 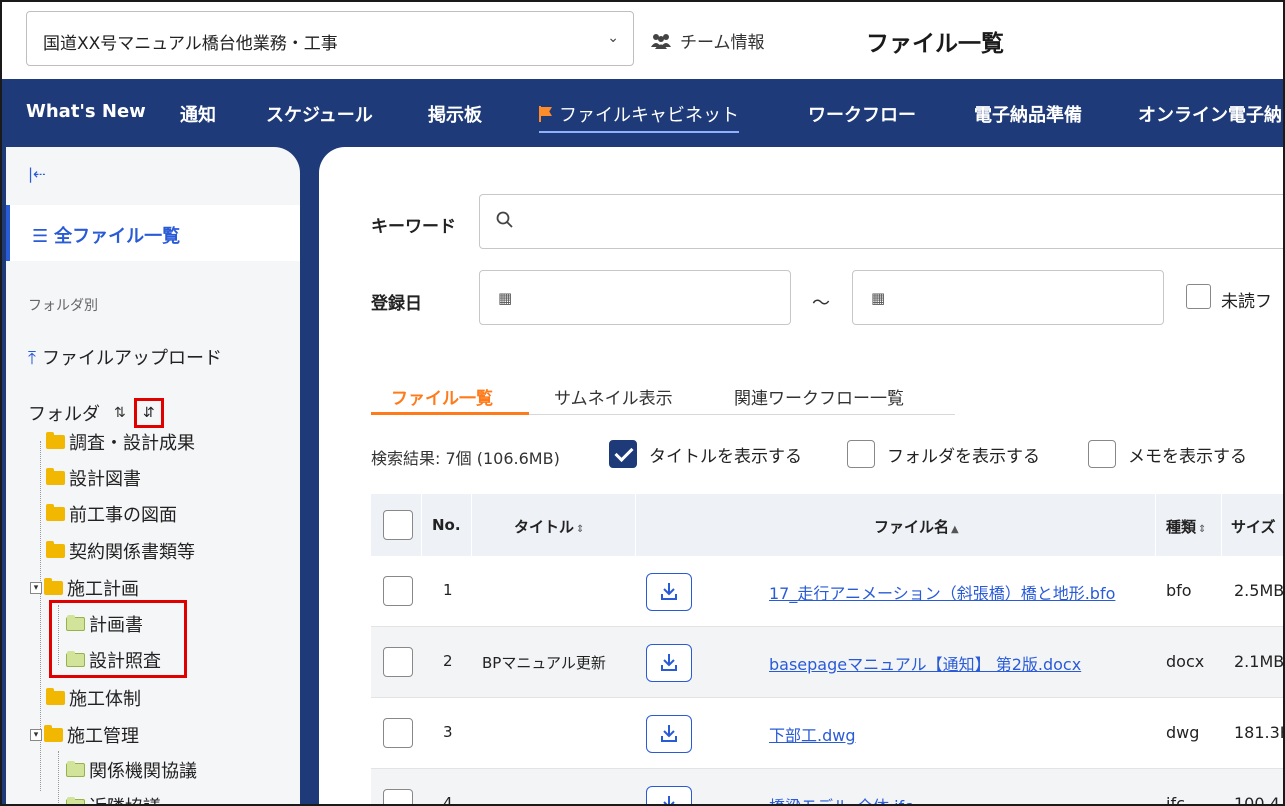 I want to click on expand-all-icon: ⇵, so click(x=148, y=413).